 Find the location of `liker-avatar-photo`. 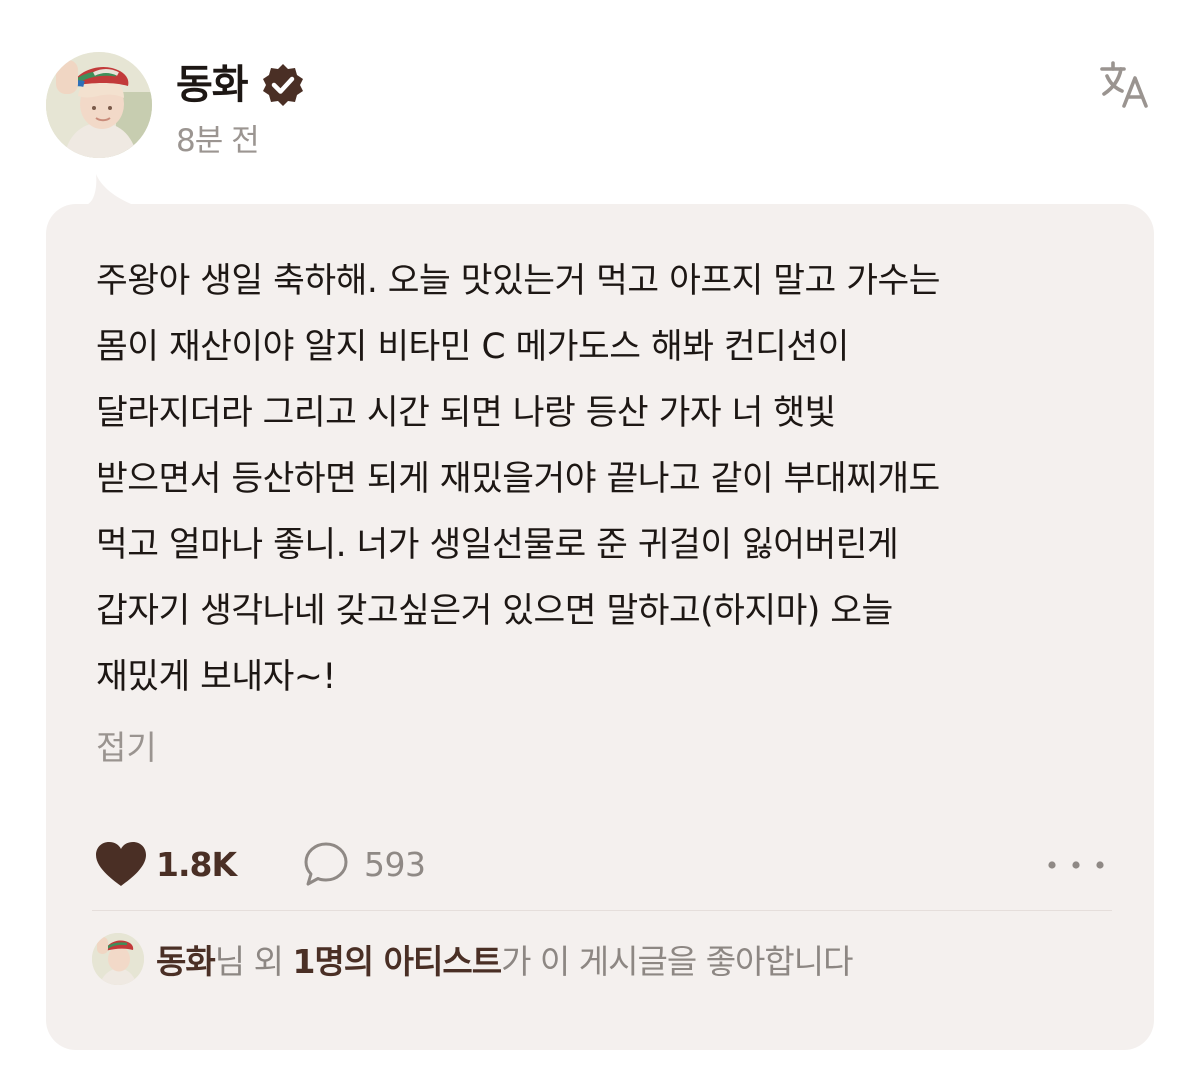

liker-avatar-photo is located at coordinates (118, 959).